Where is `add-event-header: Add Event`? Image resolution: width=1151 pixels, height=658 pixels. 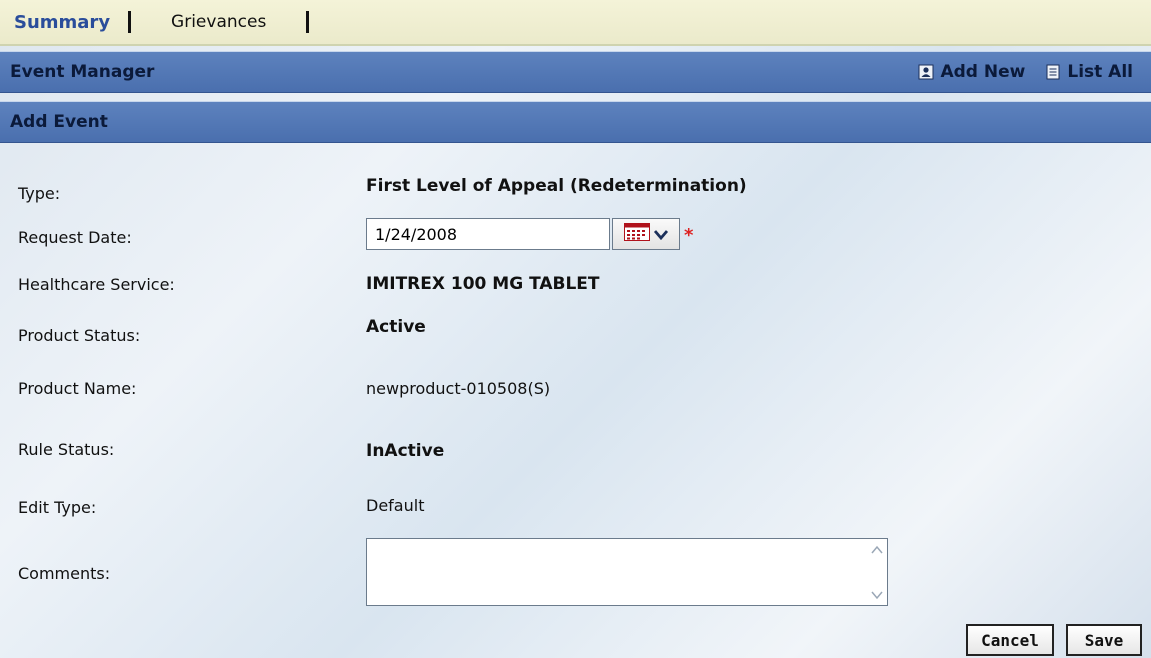
add-event-header: Add Event is located at coordinates (575, 122).